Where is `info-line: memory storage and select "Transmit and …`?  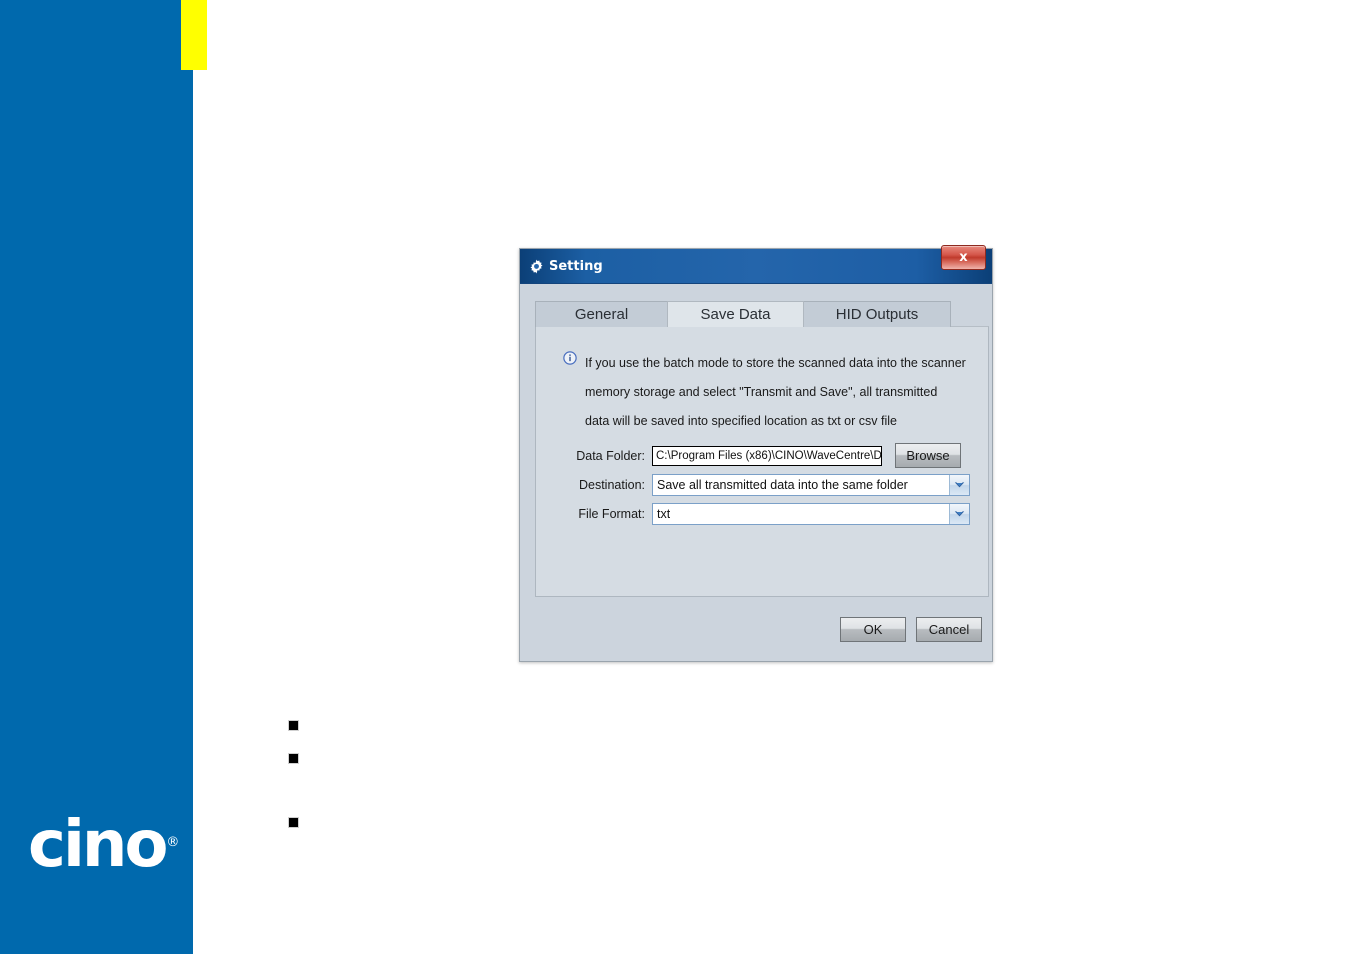
info-line: memory storage and select "Transmit and … is located at coordinates (761, 392).